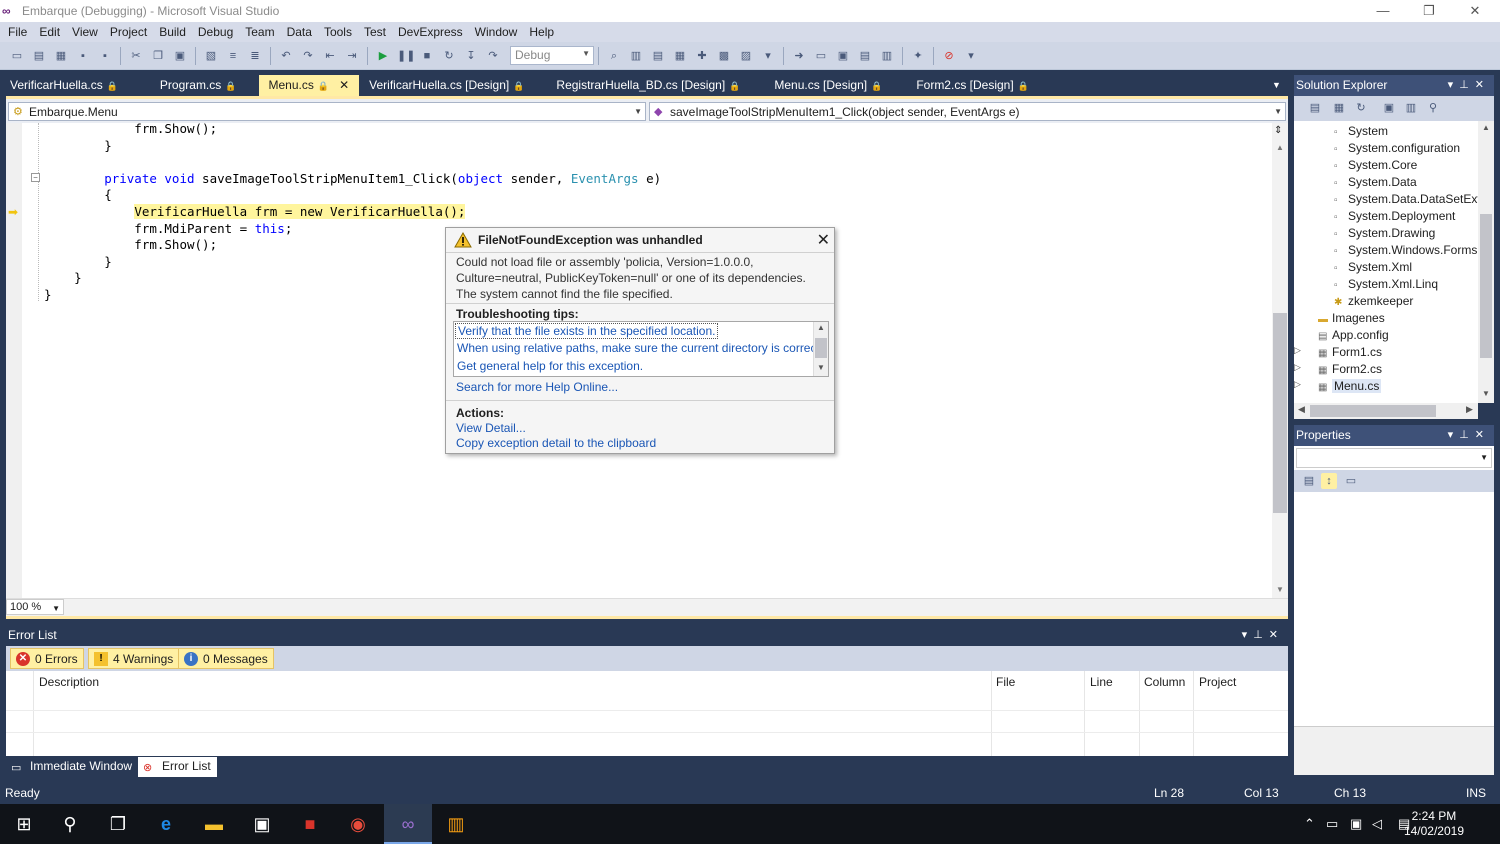 Image resolution: width=1500 pixels, height=844 pixels. I want to click on messages-filter-button: i 0 Messages, so click(226, 658).